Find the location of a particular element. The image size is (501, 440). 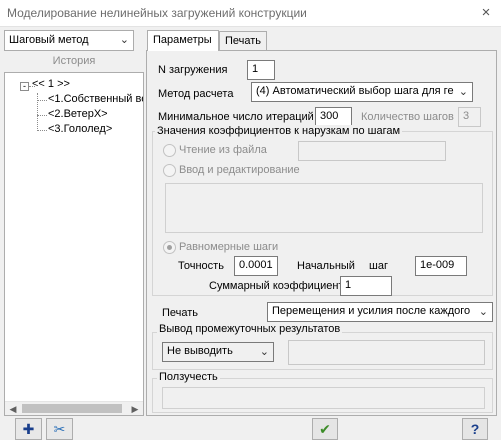

tree-item-load-3: <3.Гололед> is located at coordinates (80, 129).